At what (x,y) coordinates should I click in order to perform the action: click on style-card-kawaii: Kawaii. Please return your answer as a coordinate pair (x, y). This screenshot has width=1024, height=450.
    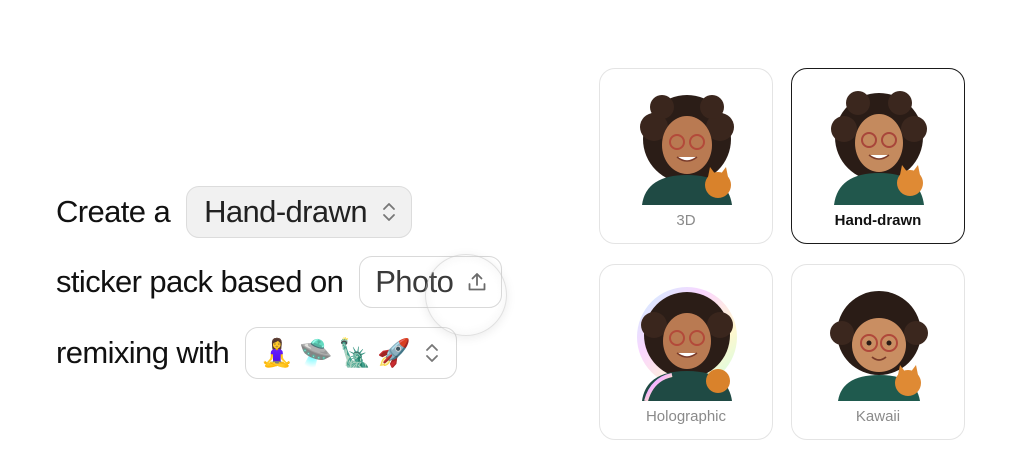
    Looking at the image, I should click on (878, 352).